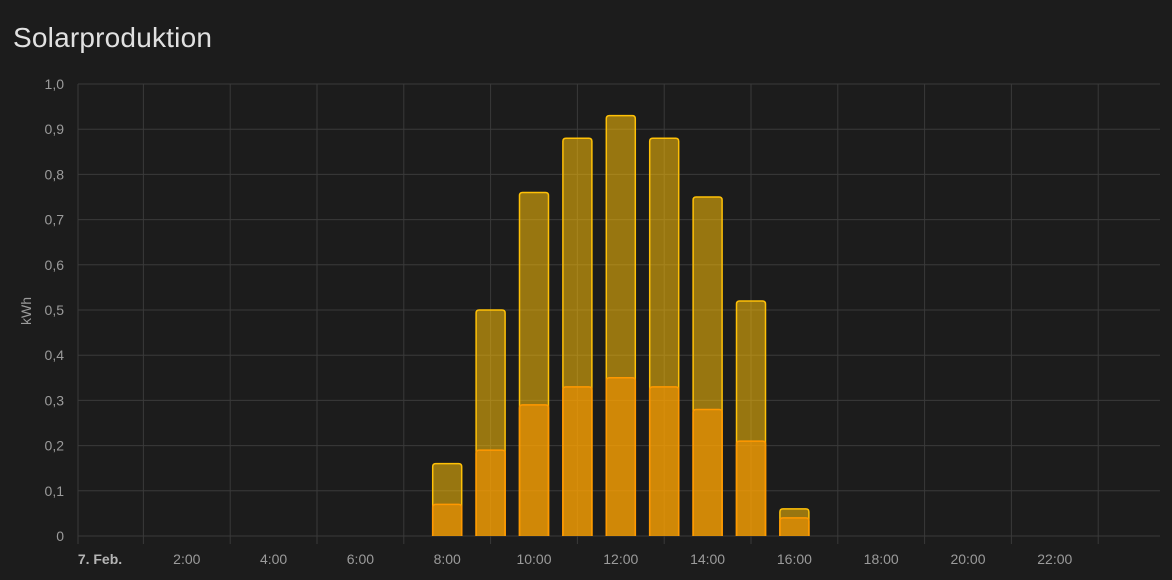  Describe the element at coordinates (26, 311) in the screenshot. I see `y-axis-label: kWh` at that location.